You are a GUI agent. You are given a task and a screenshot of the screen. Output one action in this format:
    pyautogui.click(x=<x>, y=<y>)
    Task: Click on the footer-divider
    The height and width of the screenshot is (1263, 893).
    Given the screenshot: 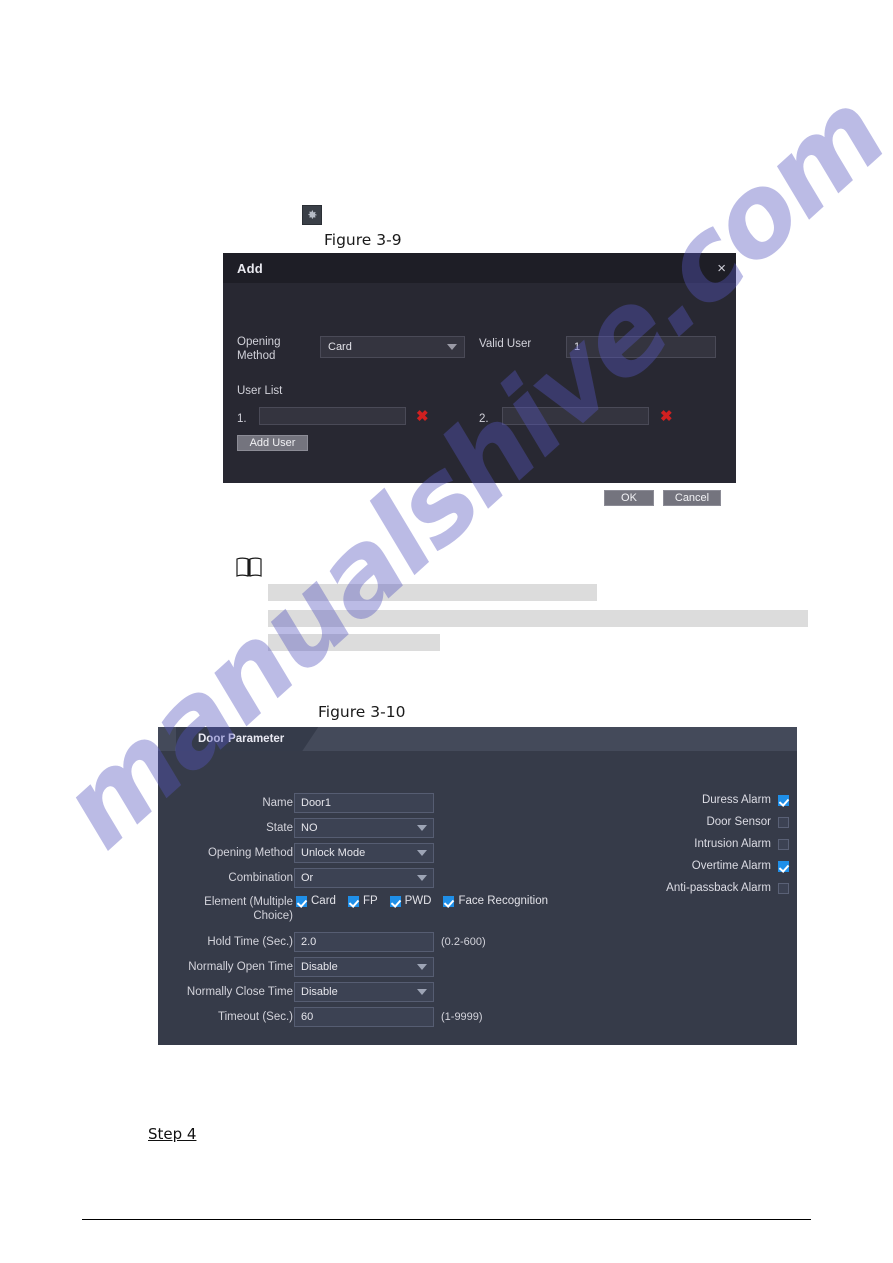 What is the action you would take?
    pyautogui.click(x=446, y=1219)
    